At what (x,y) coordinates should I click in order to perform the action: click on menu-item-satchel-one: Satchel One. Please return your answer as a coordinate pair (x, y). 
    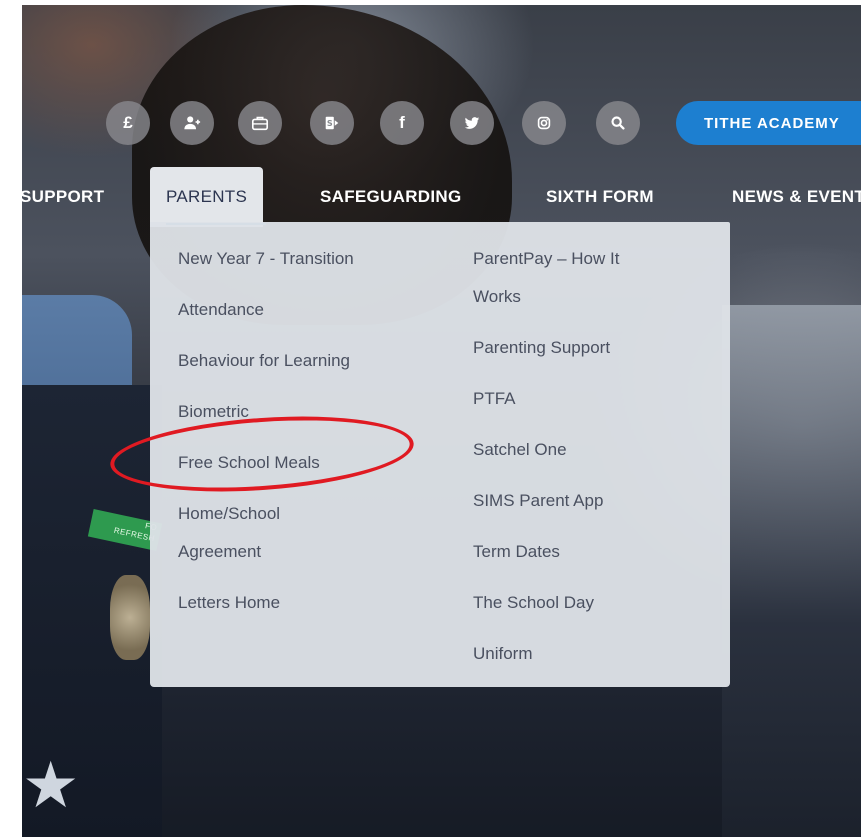
    Looking at the image, I should click on (568, 450).